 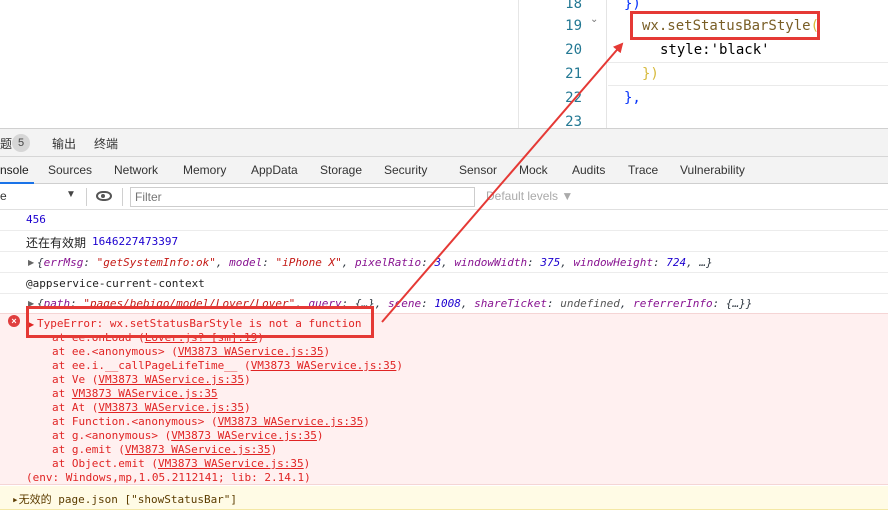 I want to click on tab-audits: Audits, so click(x=588, y=170).